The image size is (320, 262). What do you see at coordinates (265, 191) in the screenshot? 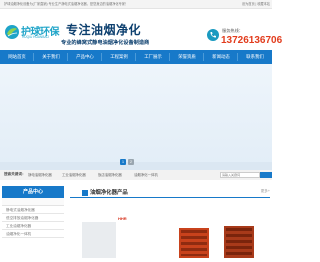
I see `more-link: 更多+` at bounding box center [265, 191].